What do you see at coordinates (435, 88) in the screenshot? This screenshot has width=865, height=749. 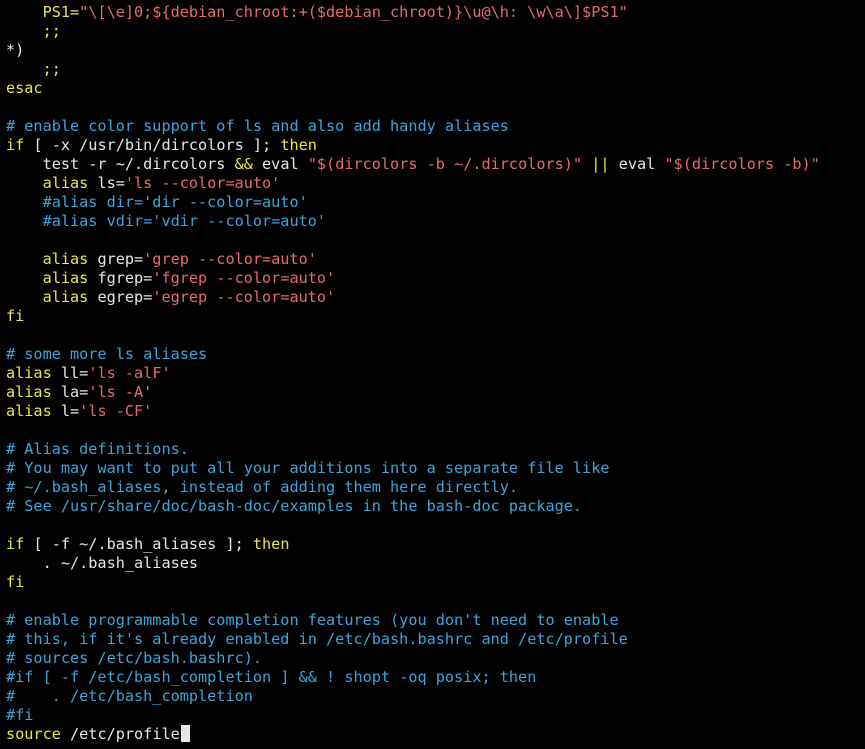 I see `terminal-line: esac` at bounding box center [435, 88].